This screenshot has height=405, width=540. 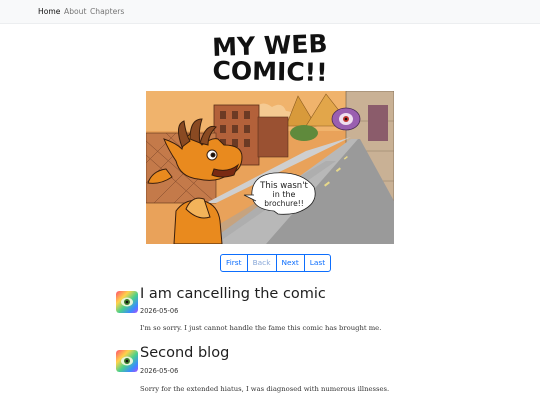 What do you see at coordinates (233, 294) in the screenshot?
I see `post-title: I am cancelling the comic` at bounding box center [233, 294].